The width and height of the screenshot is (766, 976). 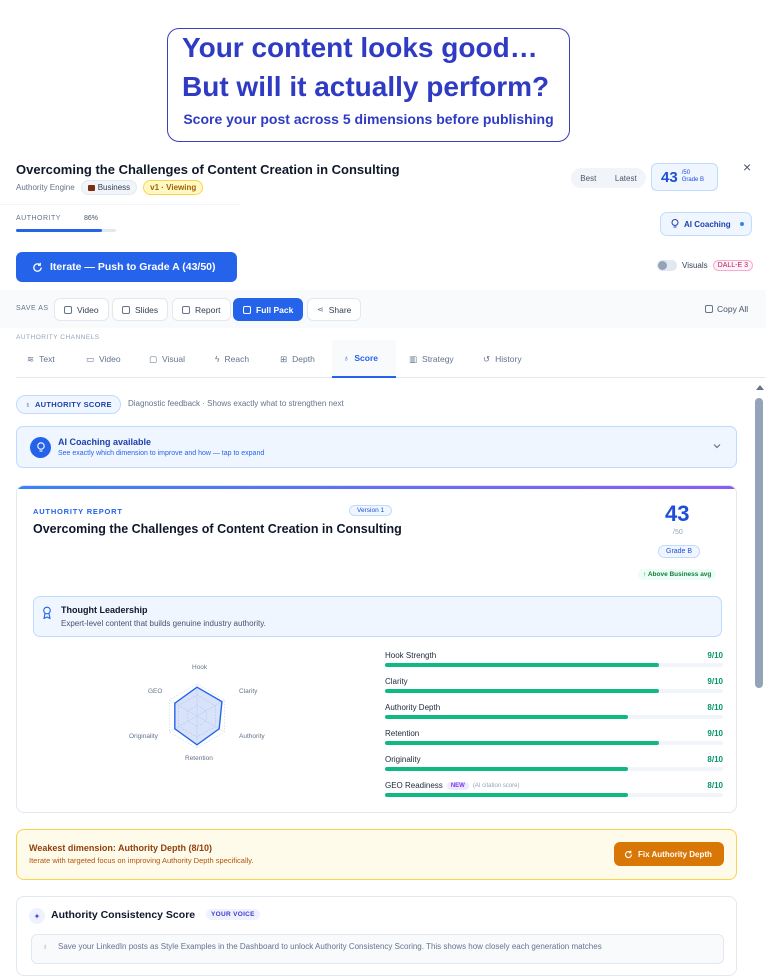 I want to click on metric-name-text: Hook Strength, so click(x=411, y=655).